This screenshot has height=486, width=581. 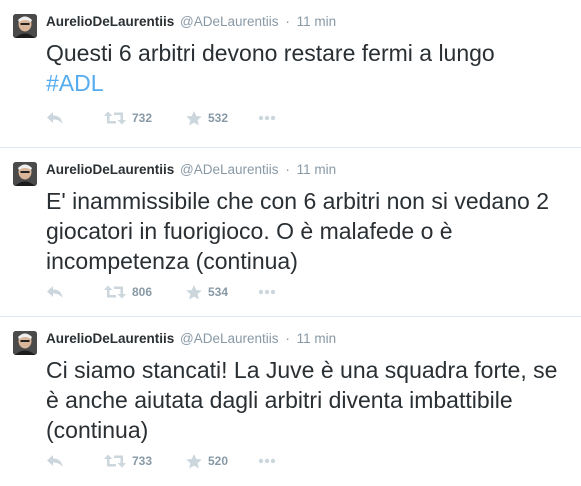 I want to click on retweet-button: 806, so click(x=145, y=292).